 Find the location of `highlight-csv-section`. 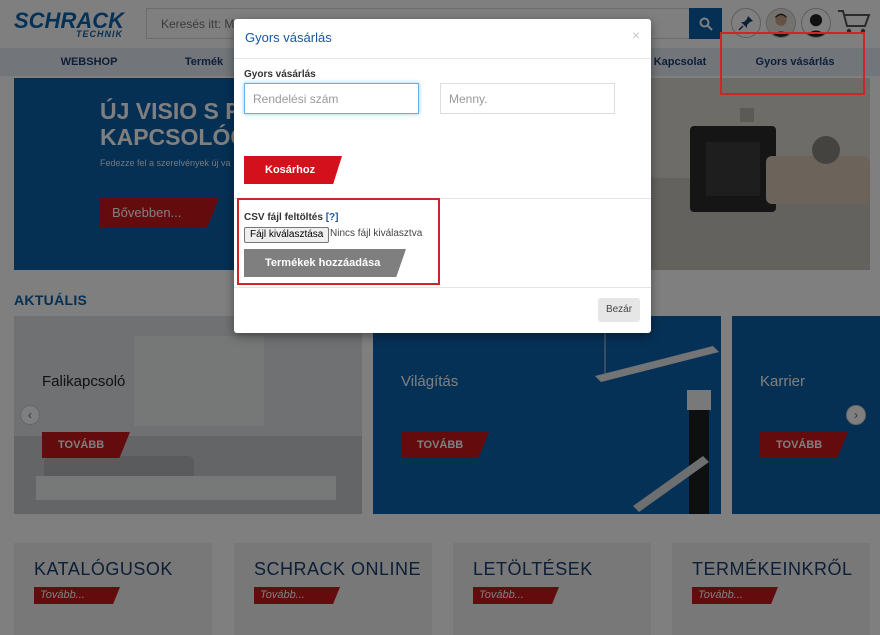

highlight-csv-section is located at coordinates (338, 241).